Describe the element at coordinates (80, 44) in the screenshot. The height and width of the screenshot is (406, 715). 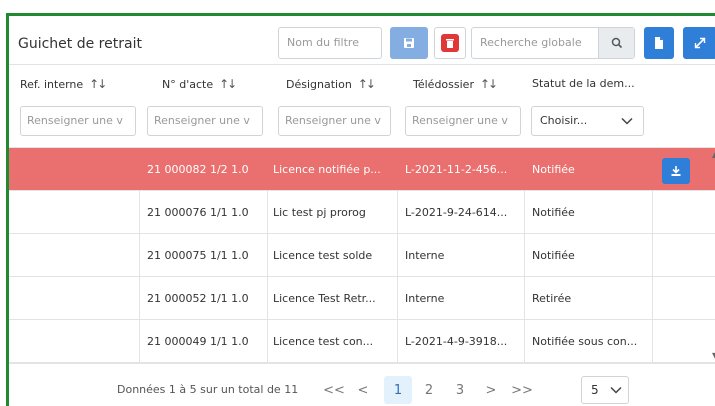
I see `panel-title: Guichet de retrait` at that location.